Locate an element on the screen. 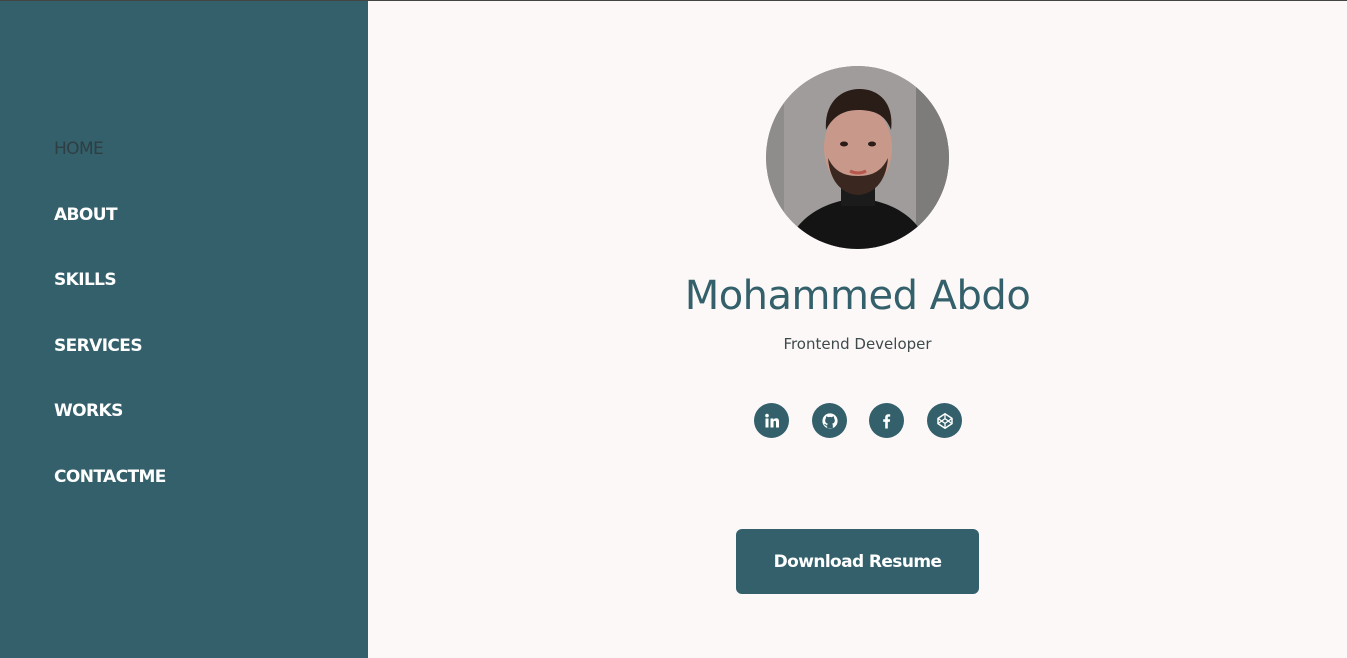 Image resolution: width=1347 pixels, height=658 pixels. nav-item-home: HOME is located at coordinates (110, 171).